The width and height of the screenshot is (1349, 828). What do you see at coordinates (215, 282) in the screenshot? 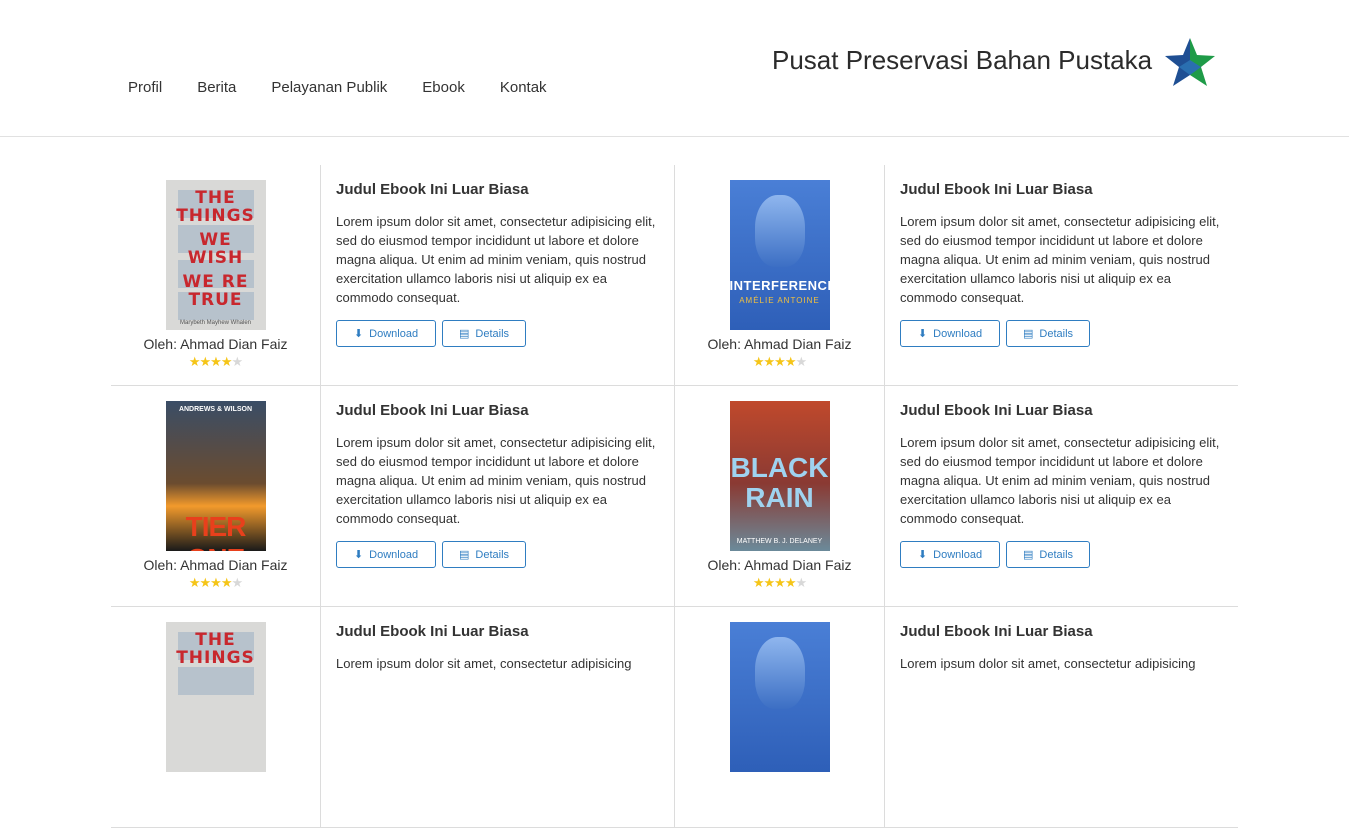
I see `cover-text: WE RE` at bounding box center [215, 282].